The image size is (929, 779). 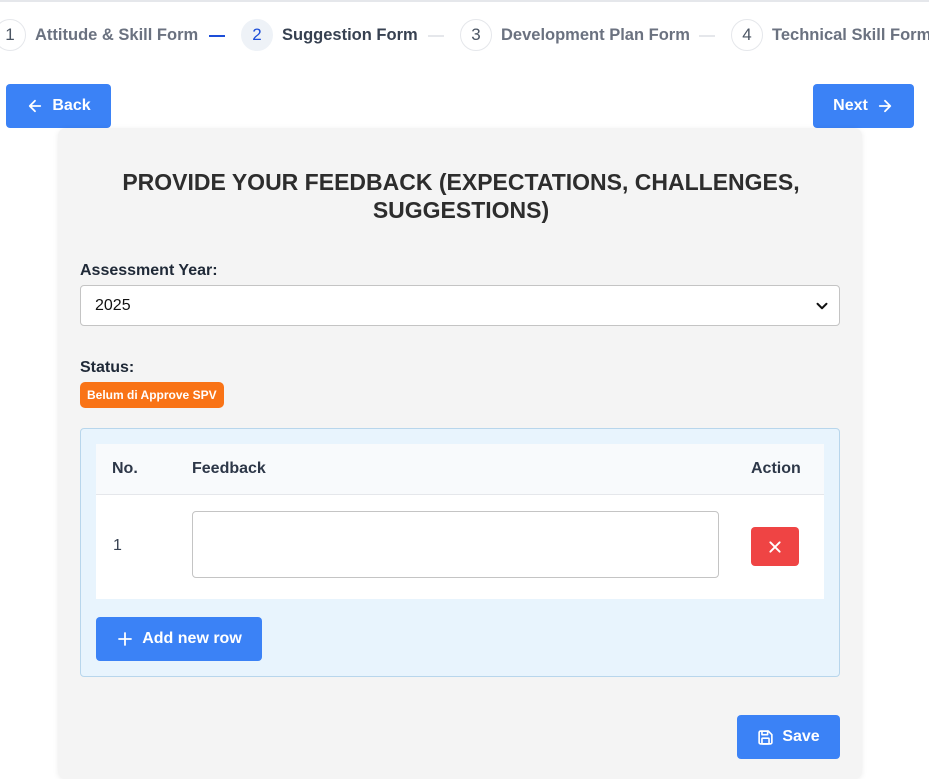 I want to click on step-attitude-skill: 1 Attitude & Skill Form, so click(x=99, y=35).